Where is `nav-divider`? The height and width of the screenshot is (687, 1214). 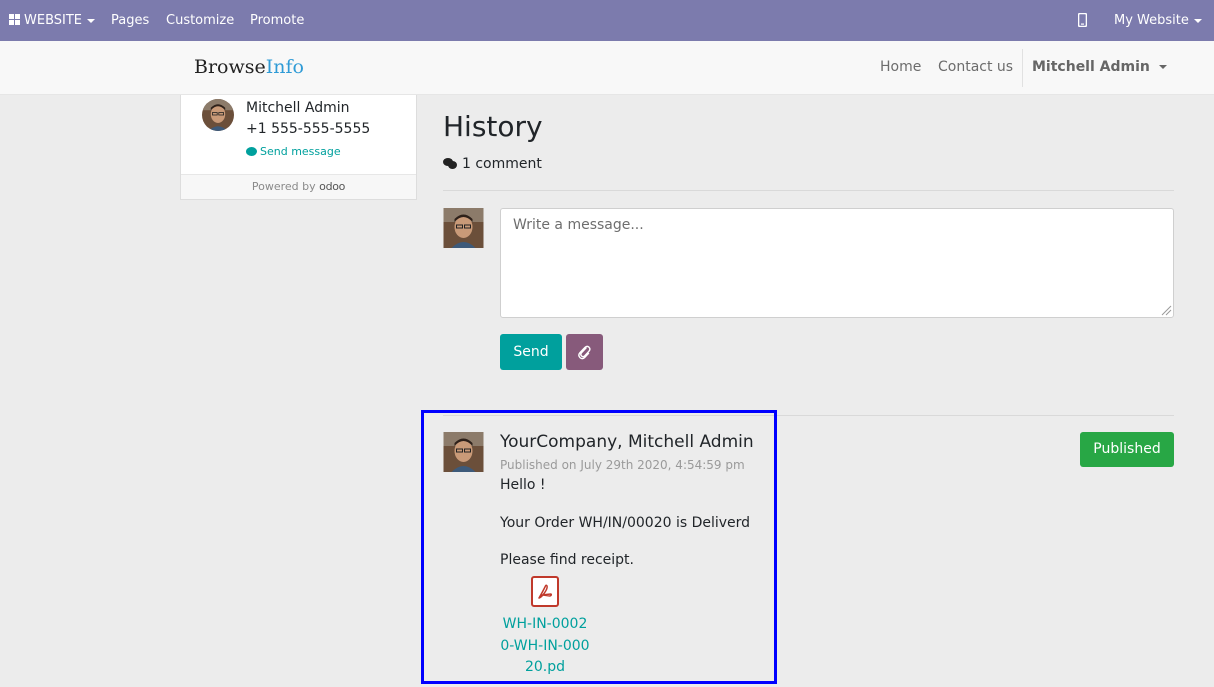 nav-divider is located at coordinates (1022, 68).